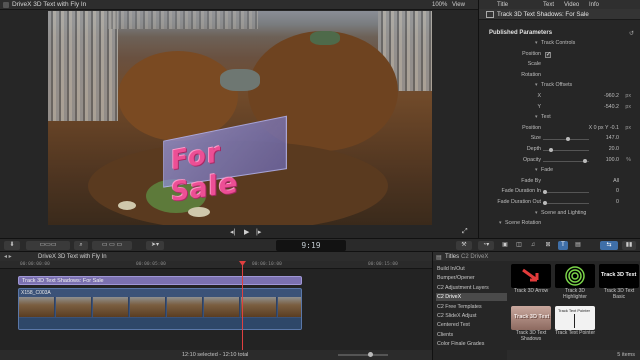 The height and width of the screenshot is (360, 640). Describe the element at coordinates (258, 232) in the screenshot. I see `next-frame-icon: |▸` at that location.